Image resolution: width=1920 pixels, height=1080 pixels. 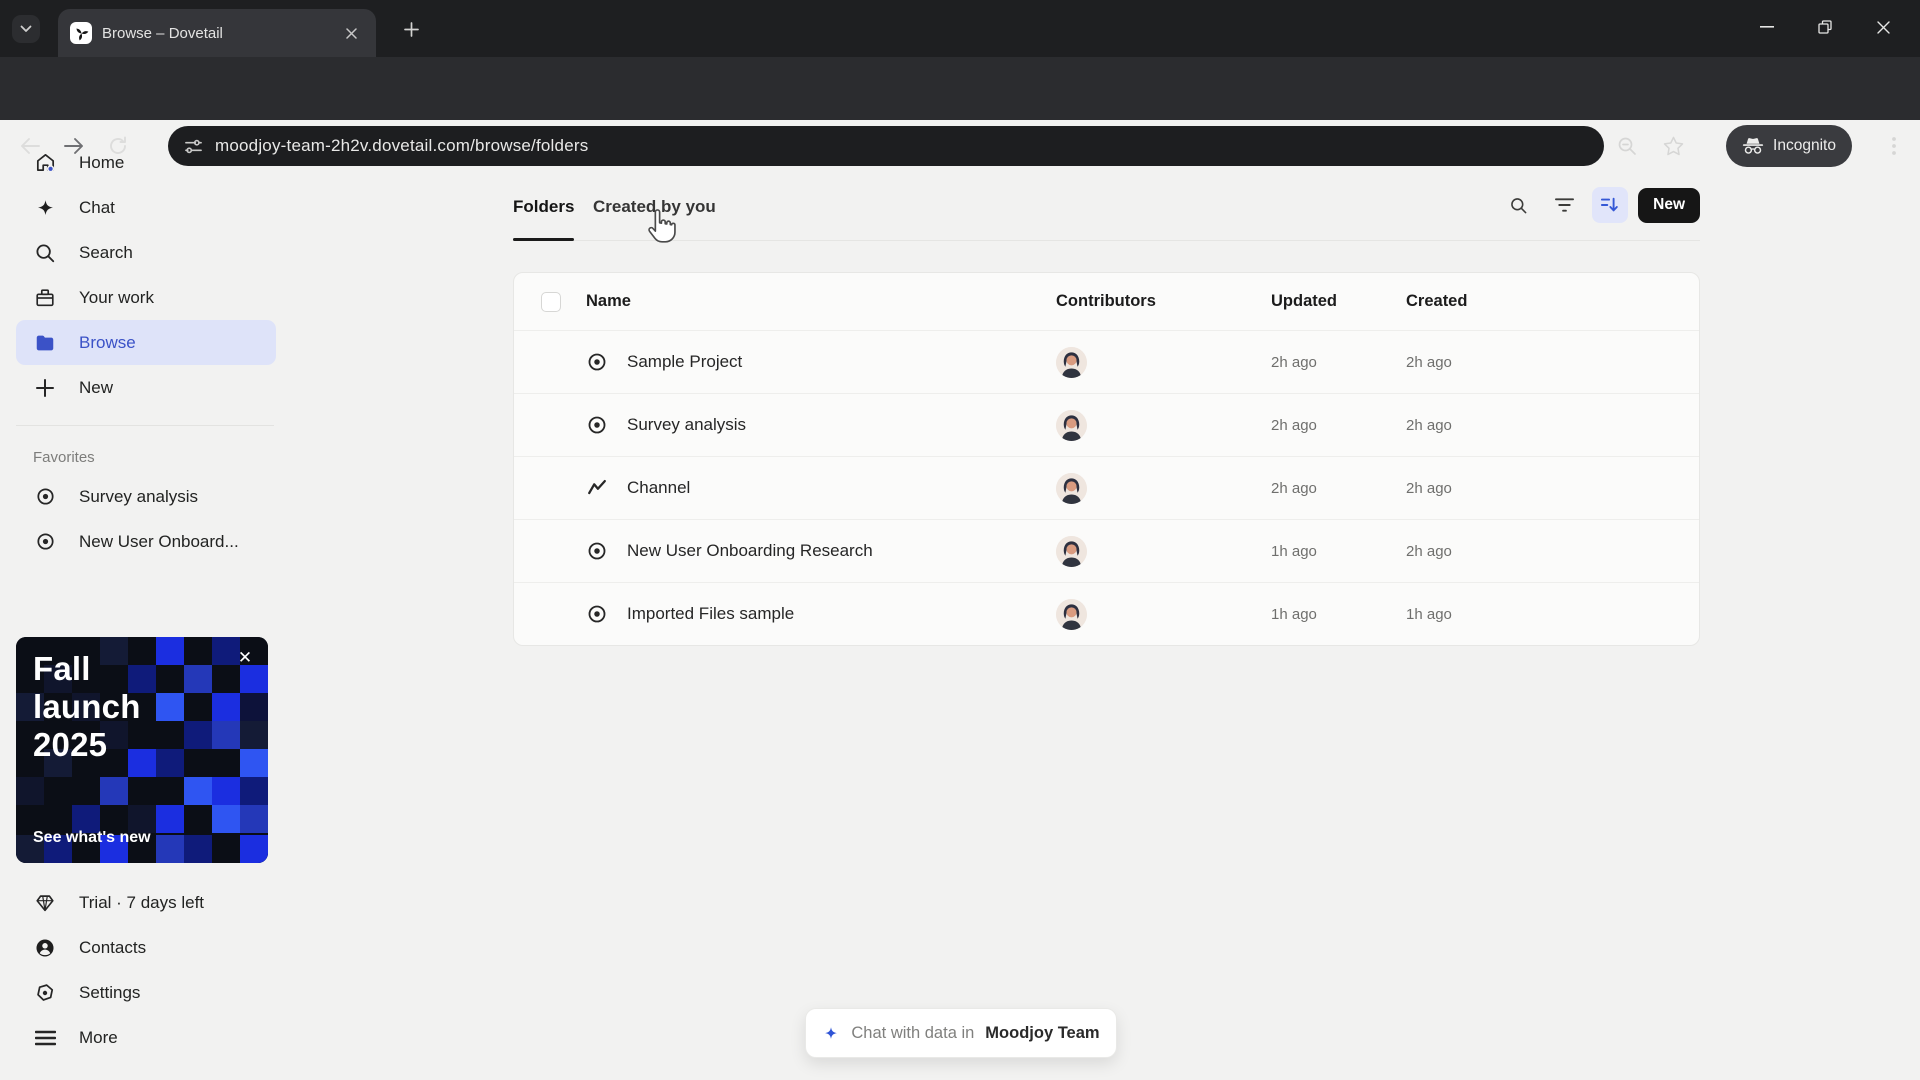 I want to click on filter-icon, so click(x=1564, y=205).